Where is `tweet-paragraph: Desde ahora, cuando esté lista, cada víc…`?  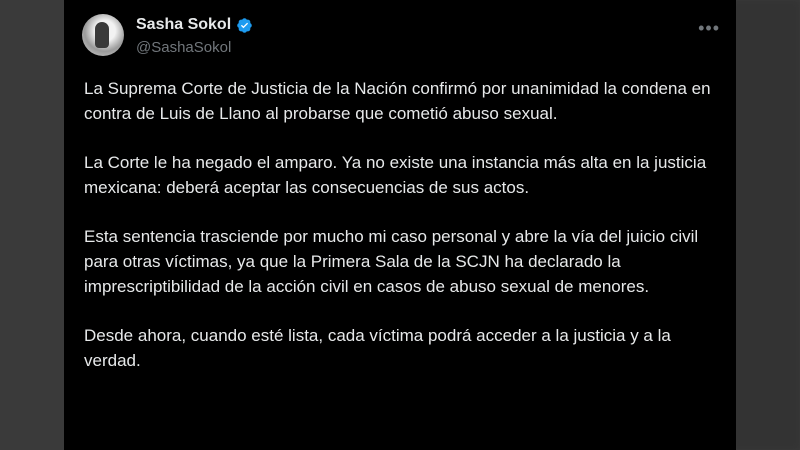
tweet-paragraph: Desde ahora, cuando esté lista, cada víc… is located at coordinates (377, 348).